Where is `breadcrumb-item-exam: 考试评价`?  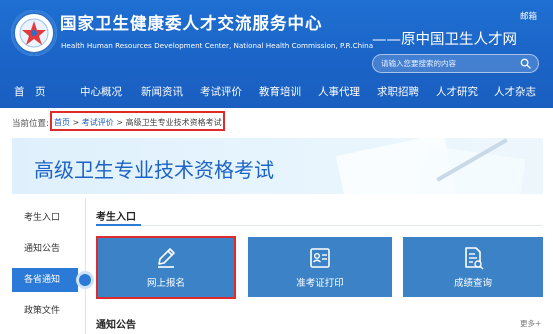
breadcrumb-item-exam: 考试评价 is located at coordinates (98, 122).